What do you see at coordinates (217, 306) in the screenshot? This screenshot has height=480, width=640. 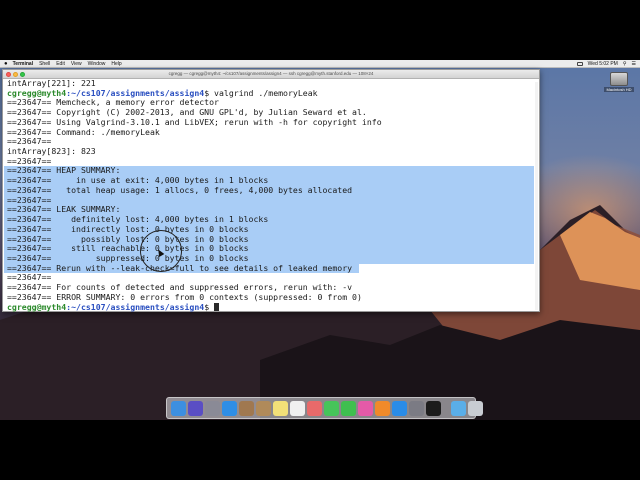 I see `text-cursor` at bounding box center [217, 306].